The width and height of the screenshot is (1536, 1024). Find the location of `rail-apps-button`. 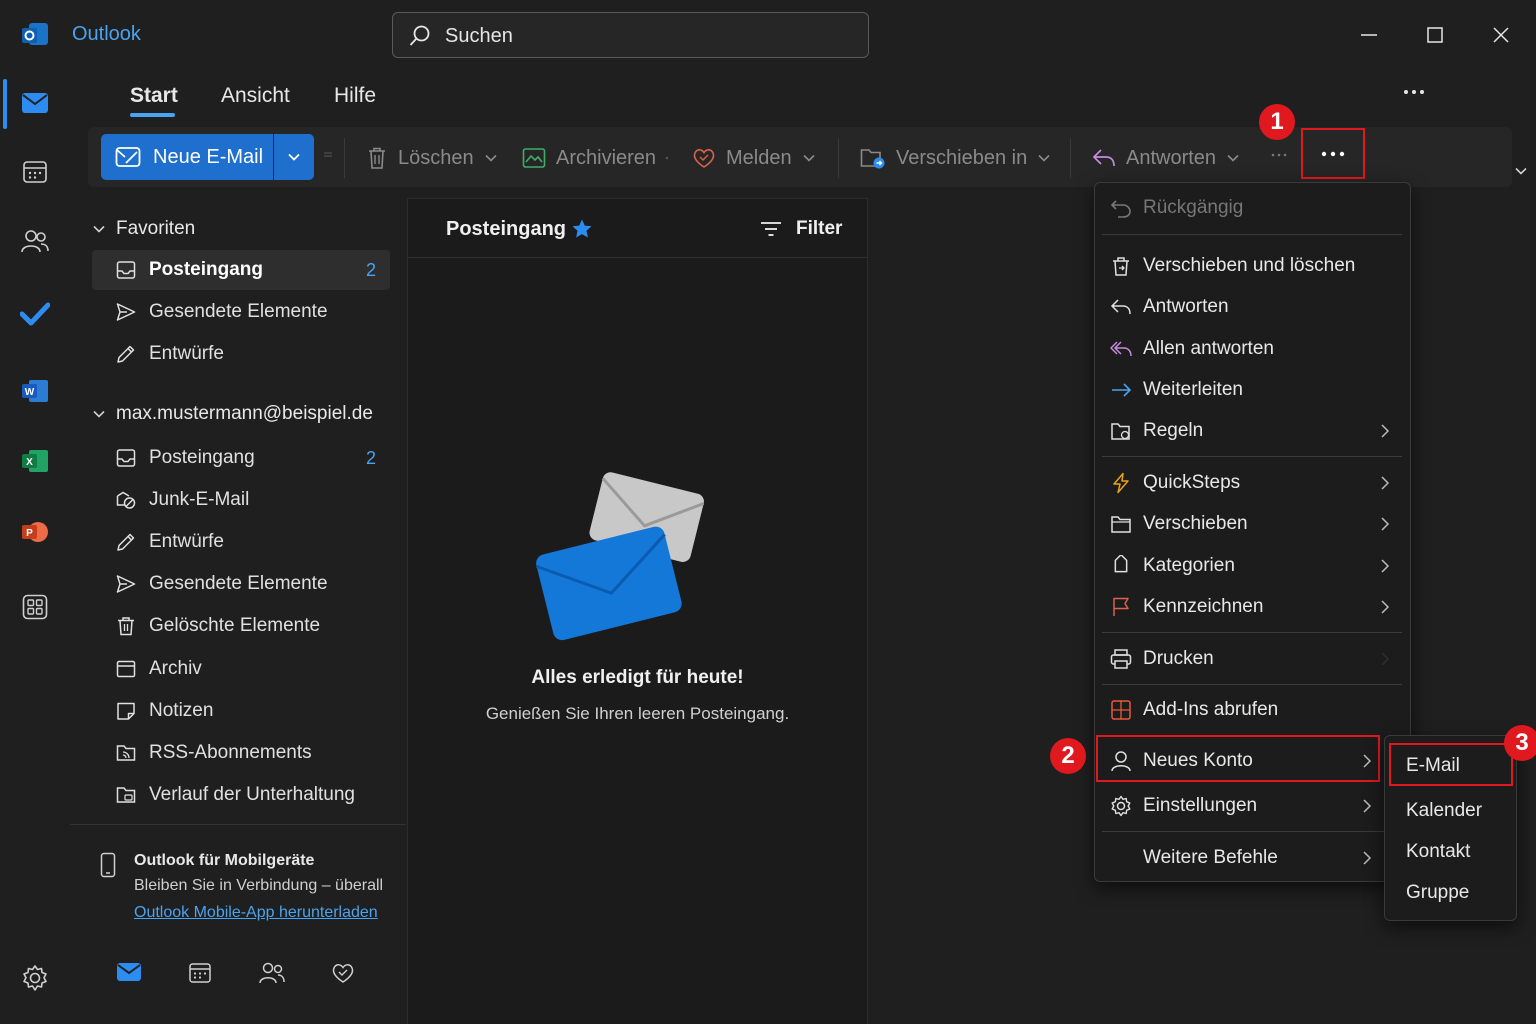

rail-apps-button is located at coordinates (35, 607).